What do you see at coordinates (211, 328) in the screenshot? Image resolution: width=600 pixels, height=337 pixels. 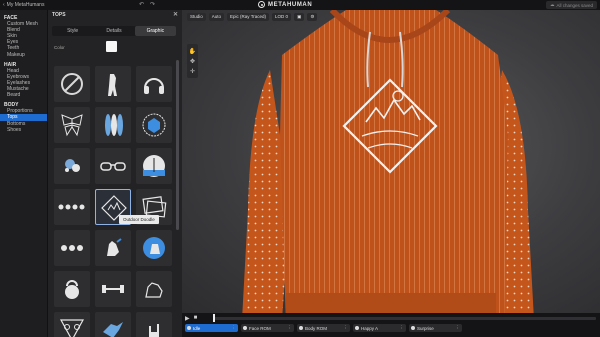 I see `pose-idle: Idle ⋮` at bounding box center [211, 328].